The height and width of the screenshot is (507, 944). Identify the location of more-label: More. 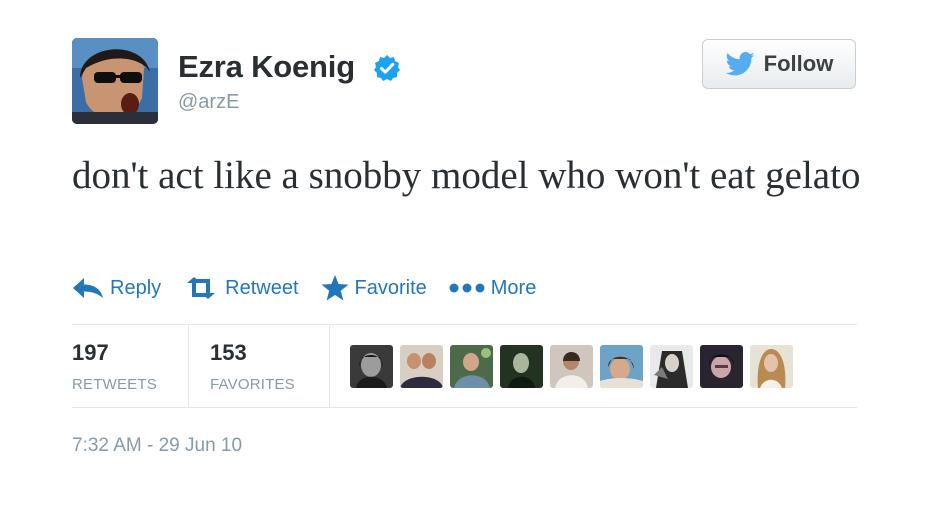
(513, 287).